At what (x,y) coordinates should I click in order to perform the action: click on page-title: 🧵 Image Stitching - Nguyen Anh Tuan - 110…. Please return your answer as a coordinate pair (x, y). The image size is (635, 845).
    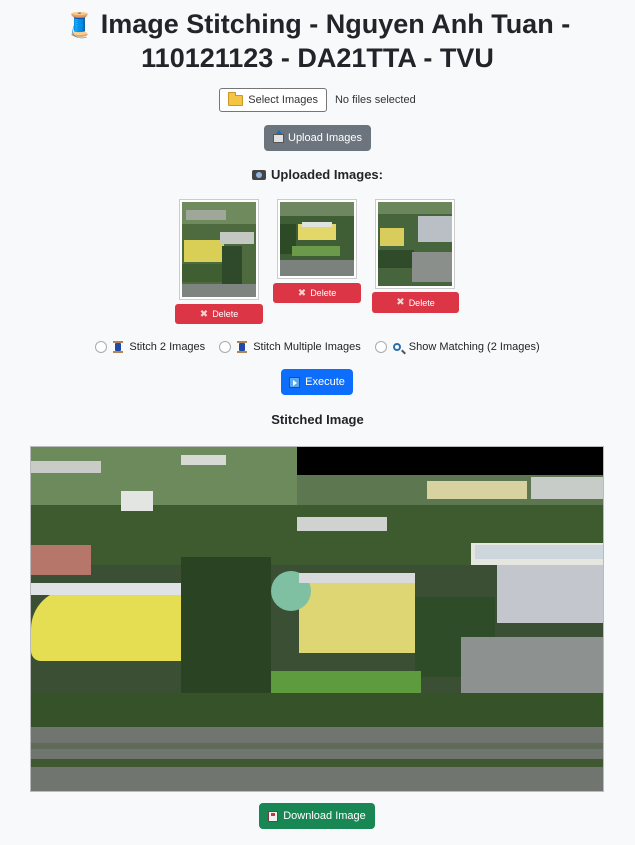
    Looking at the image, I should click on (317, 41).